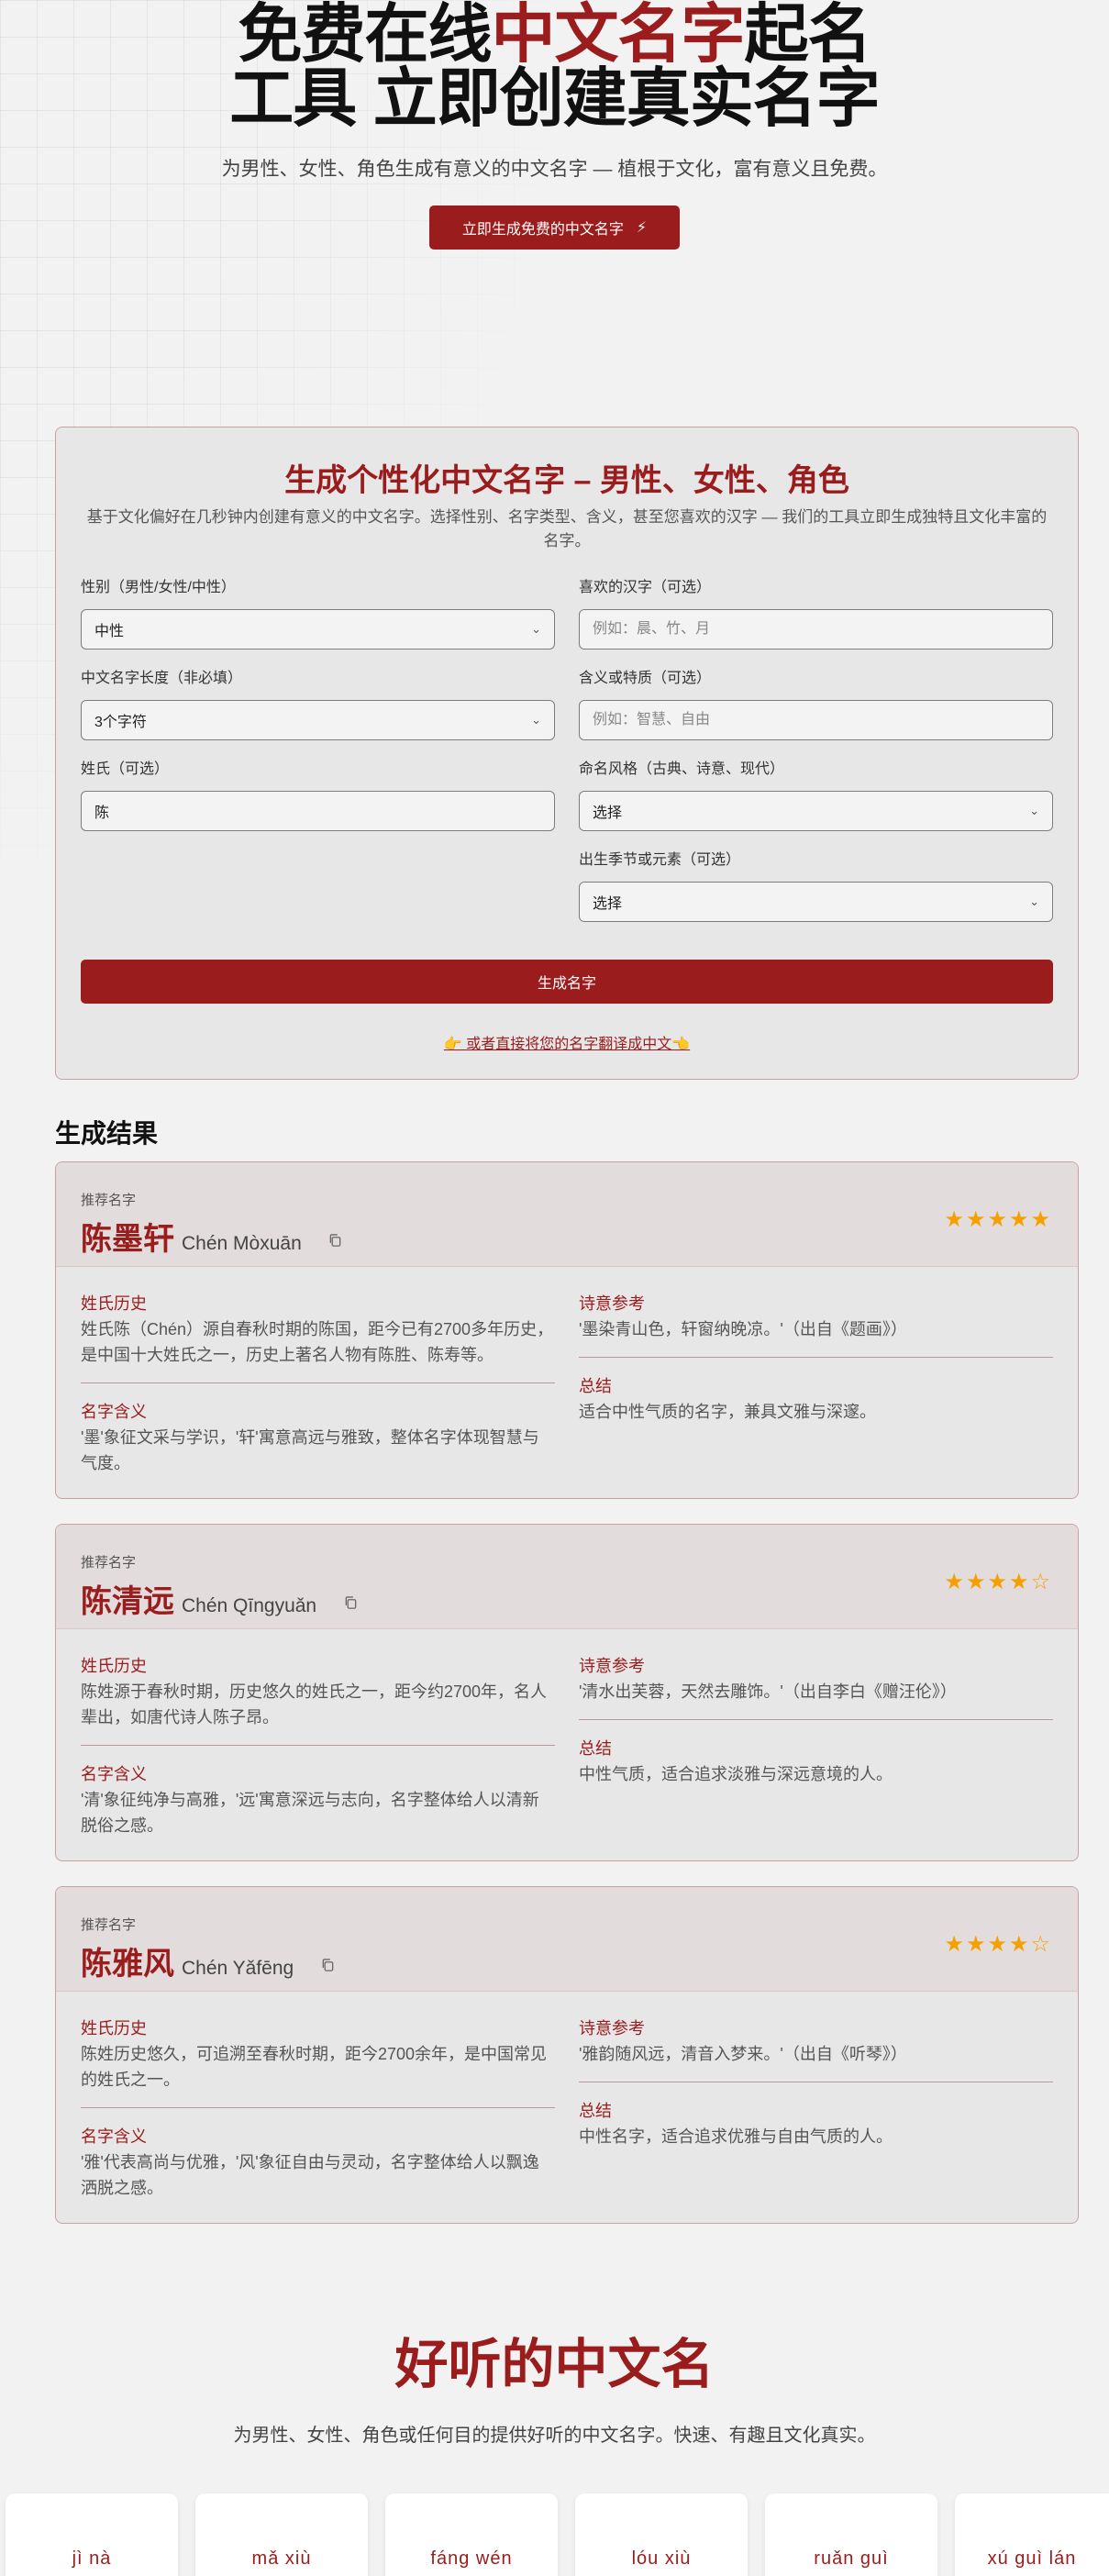  Describe the element at coordinates (808, 35) in the screenshot. I see `hero-title-part2: 起名` at that location.